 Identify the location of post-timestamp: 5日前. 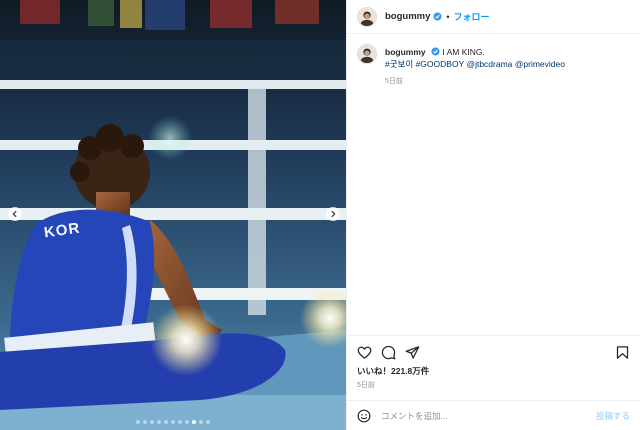
(493, 383).